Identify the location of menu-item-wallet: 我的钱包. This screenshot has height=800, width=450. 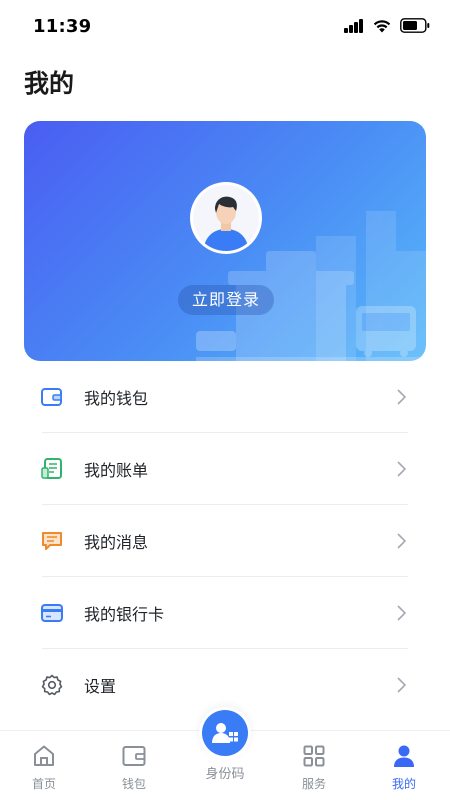
(225, 397).